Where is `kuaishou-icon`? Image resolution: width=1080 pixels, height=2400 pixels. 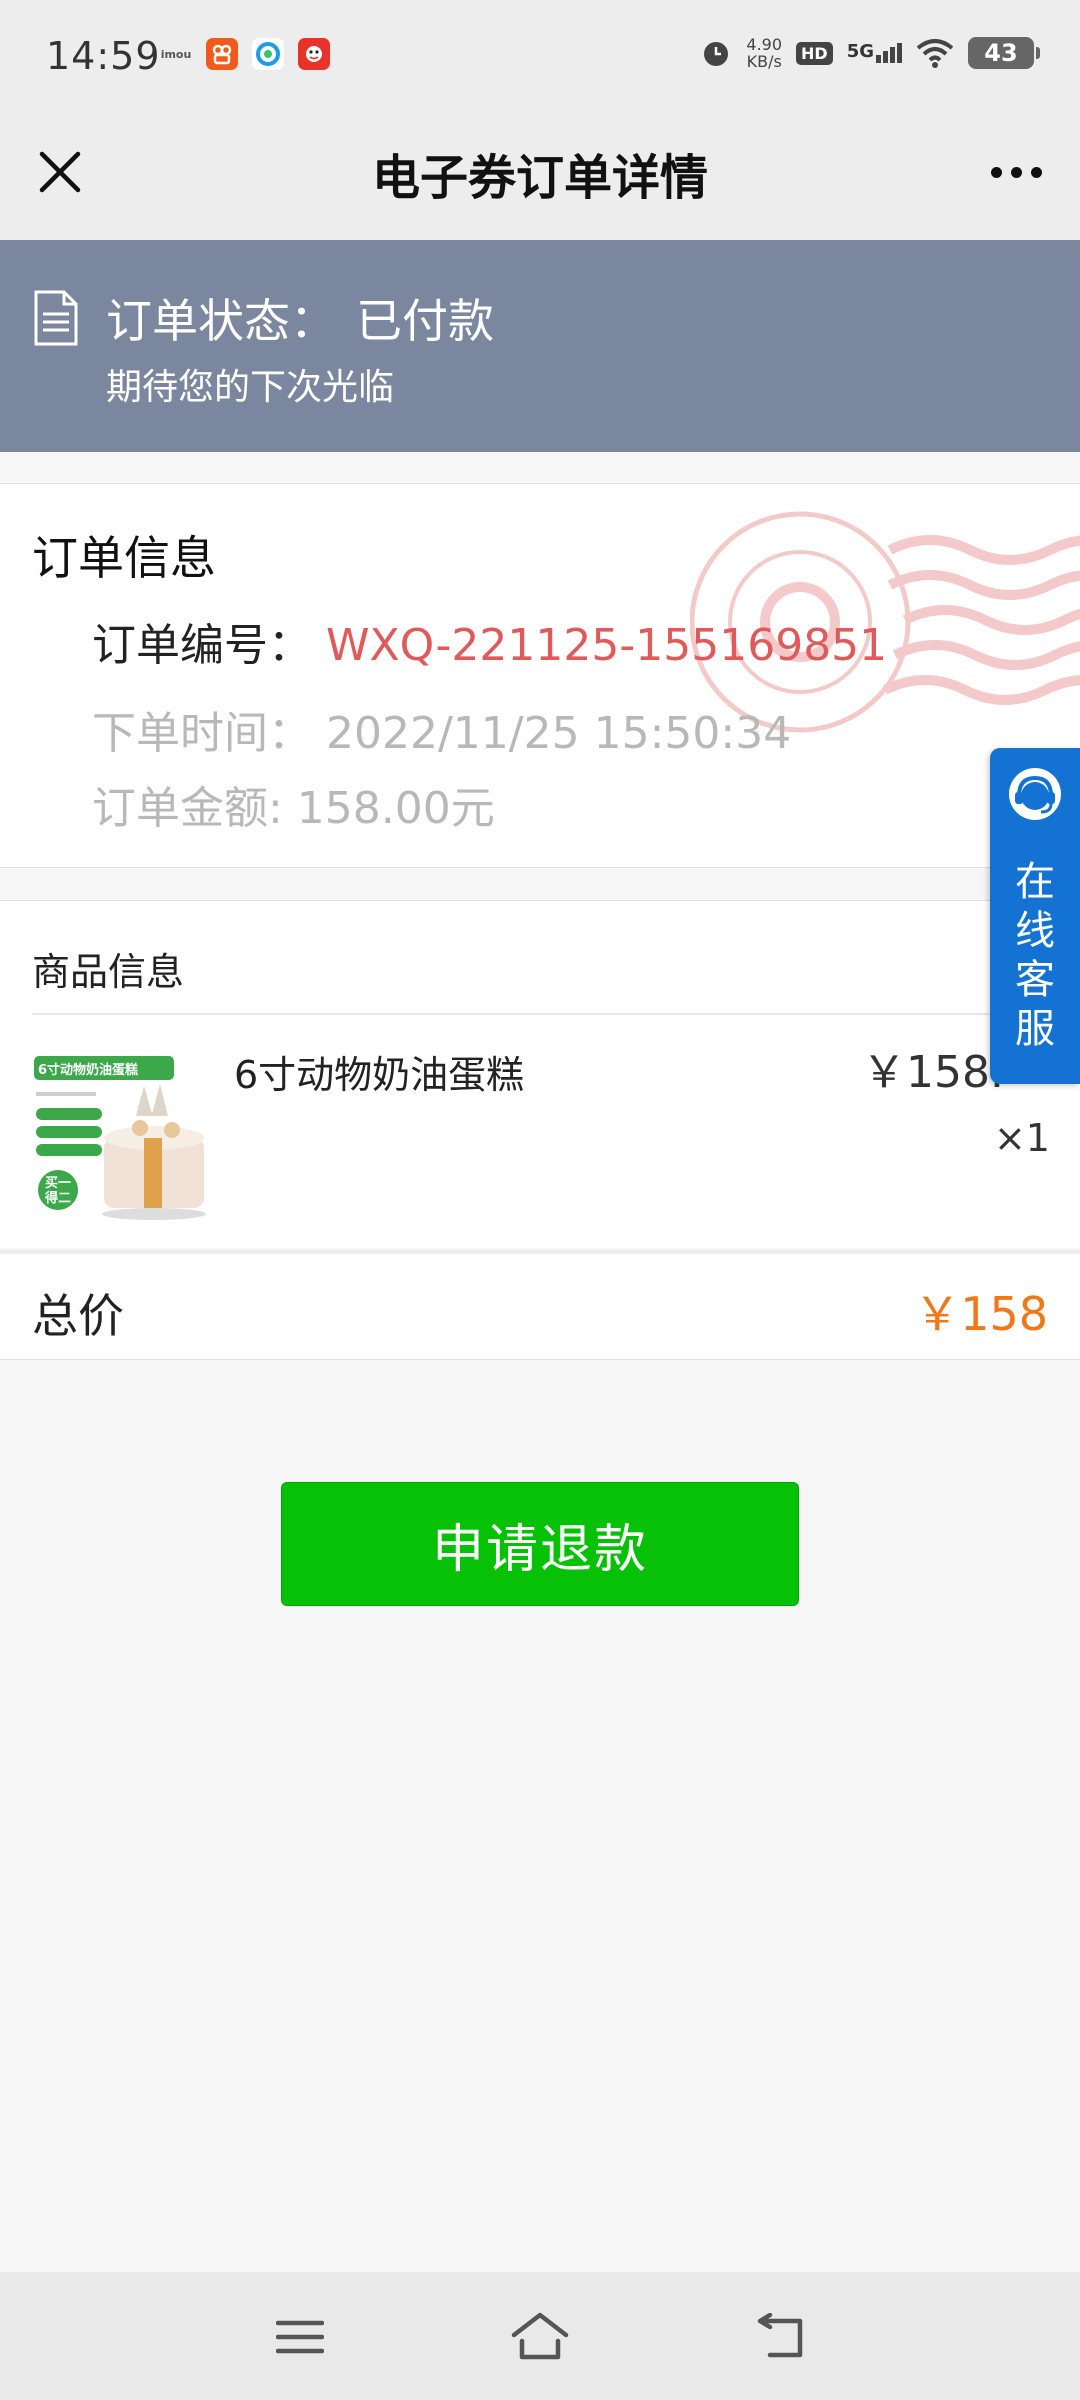 kuaishou-icon is located at coordinates (222, 54).